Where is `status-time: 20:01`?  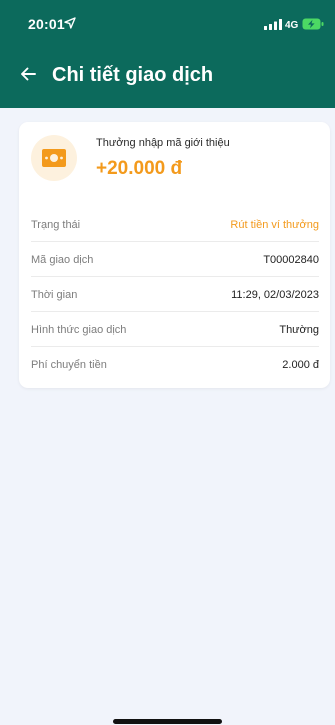 status-time: 20:01 is located at coordinates (46, 24).